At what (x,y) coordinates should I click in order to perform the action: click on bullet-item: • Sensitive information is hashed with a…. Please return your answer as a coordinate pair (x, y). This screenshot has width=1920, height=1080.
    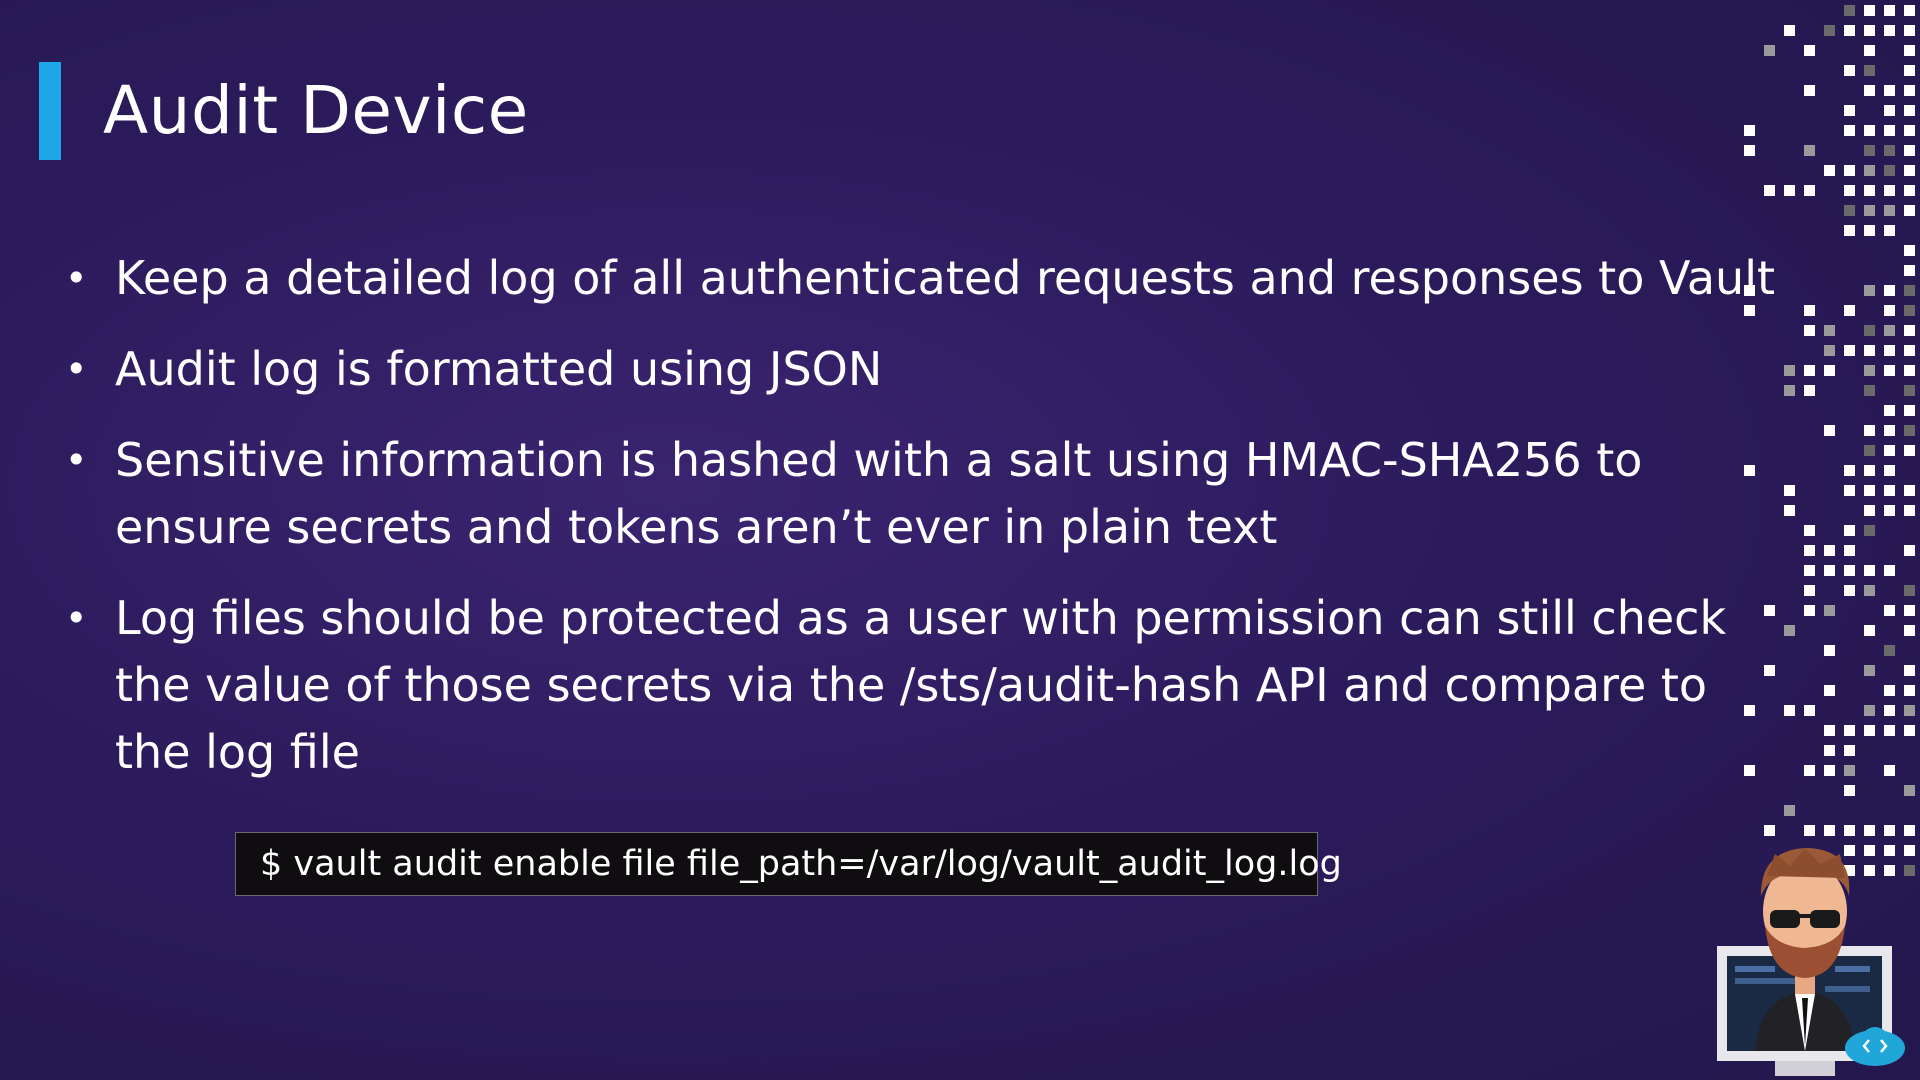
    Looking at the image, I should click on (930, 494).